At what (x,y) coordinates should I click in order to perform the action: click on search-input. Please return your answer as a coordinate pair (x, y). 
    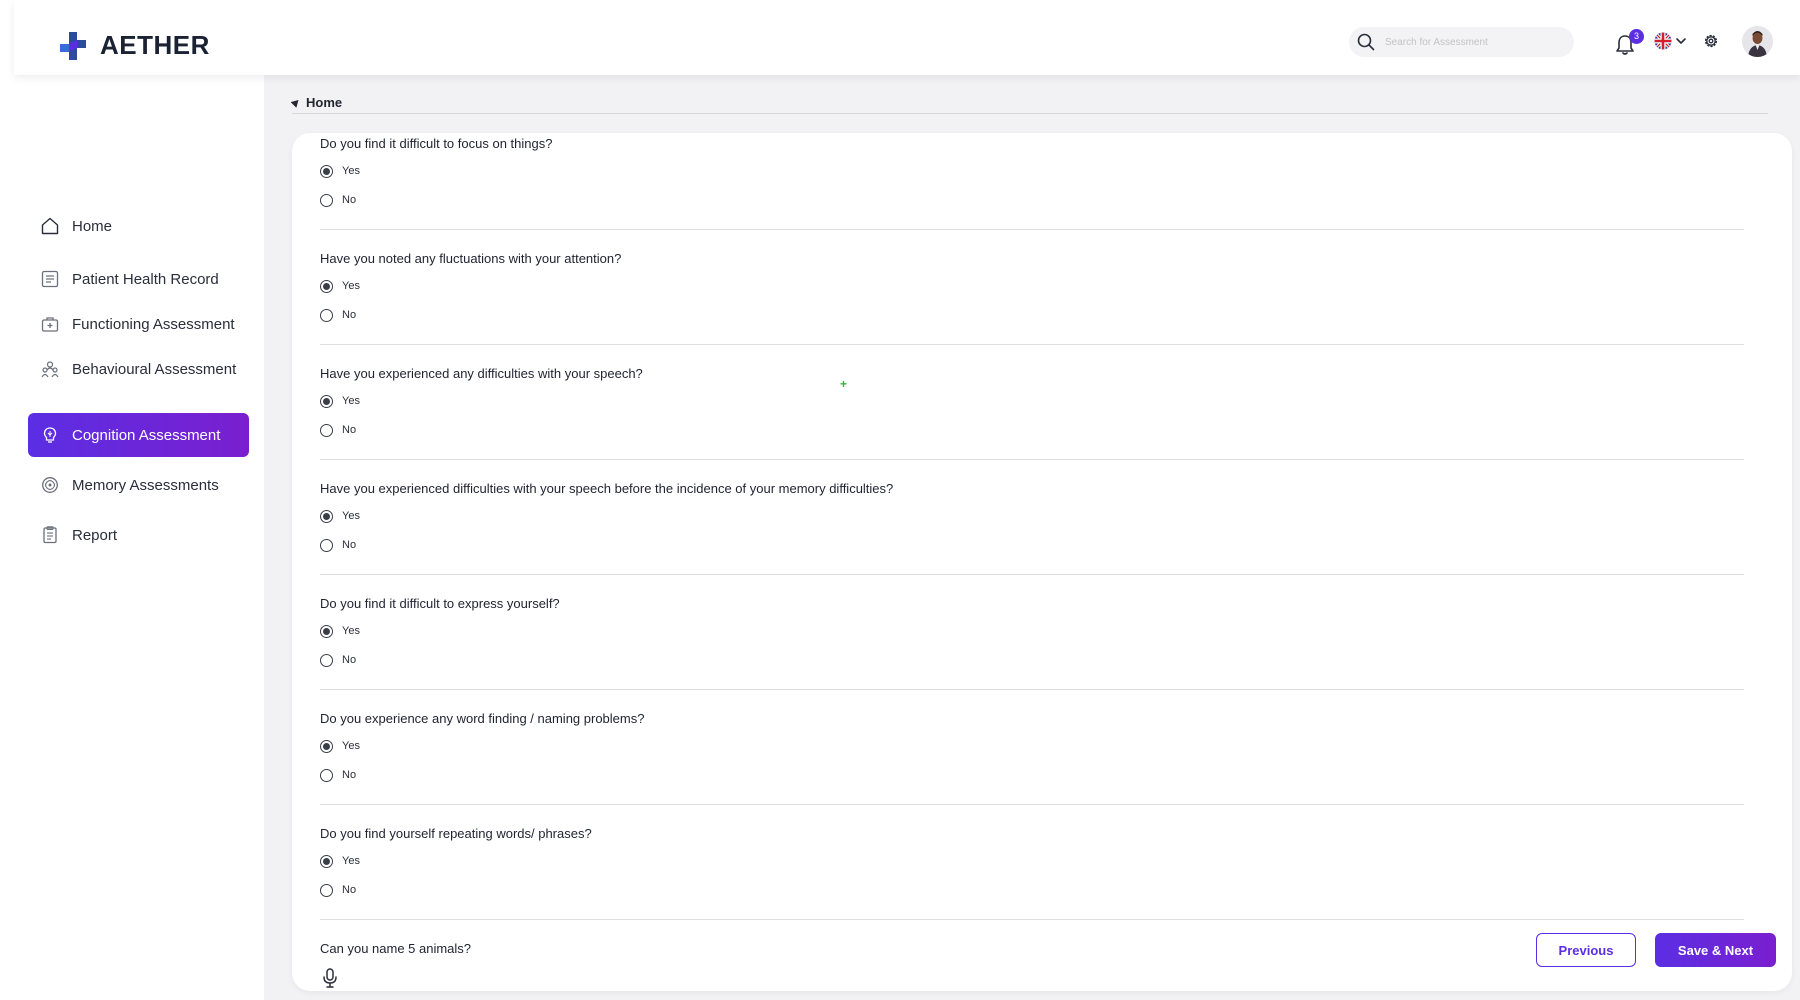
    Looking at the image, I should click on (1470, 42).